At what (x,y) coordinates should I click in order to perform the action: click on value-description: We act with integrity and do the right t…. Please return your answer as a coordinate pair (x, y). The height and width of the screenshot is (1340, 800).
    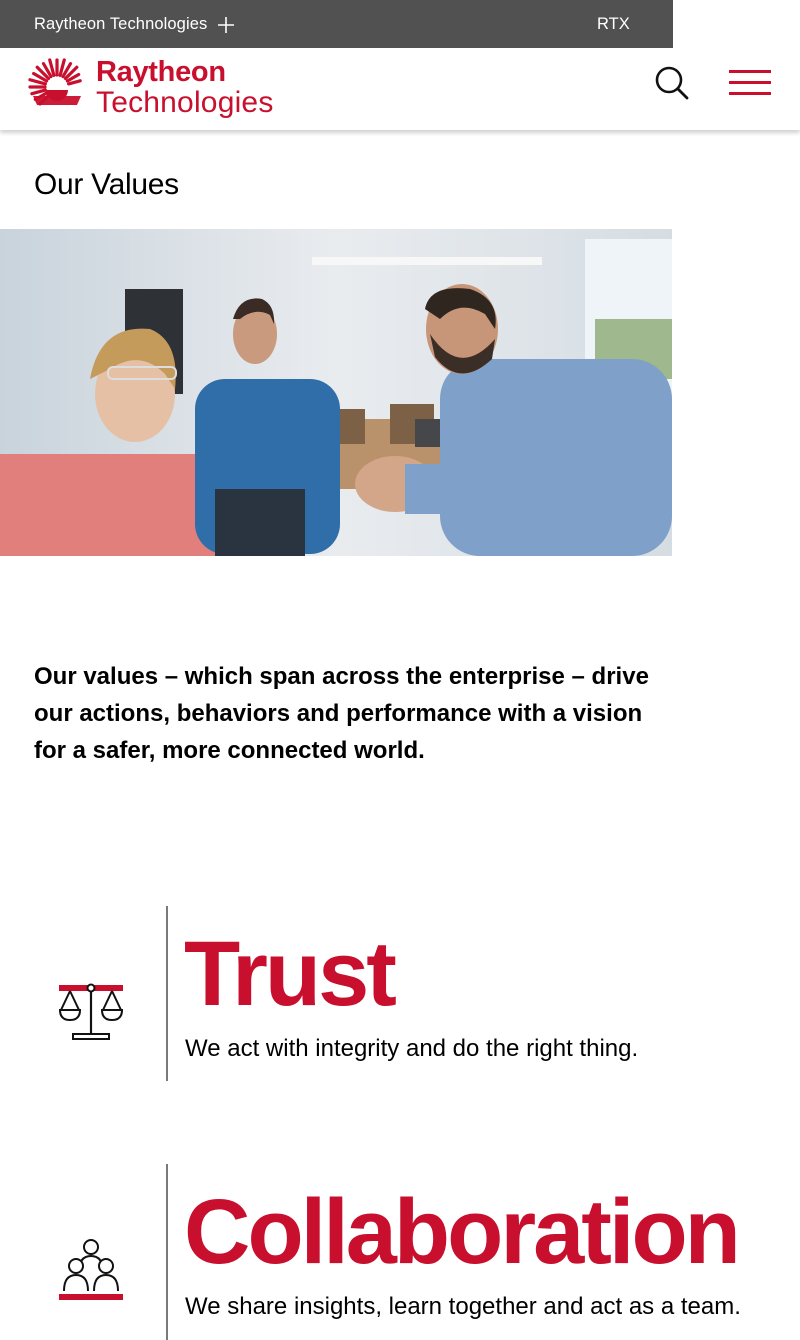
    Looking at the image, I should click on (412, 1048).